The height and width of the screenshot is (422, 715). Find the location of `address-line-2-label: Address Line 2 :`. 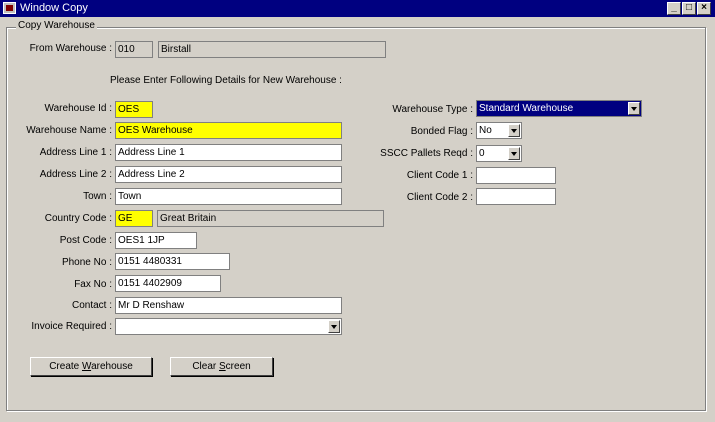

address-line-2-label: Address Line 2 : is located at coordinates (75, 174).